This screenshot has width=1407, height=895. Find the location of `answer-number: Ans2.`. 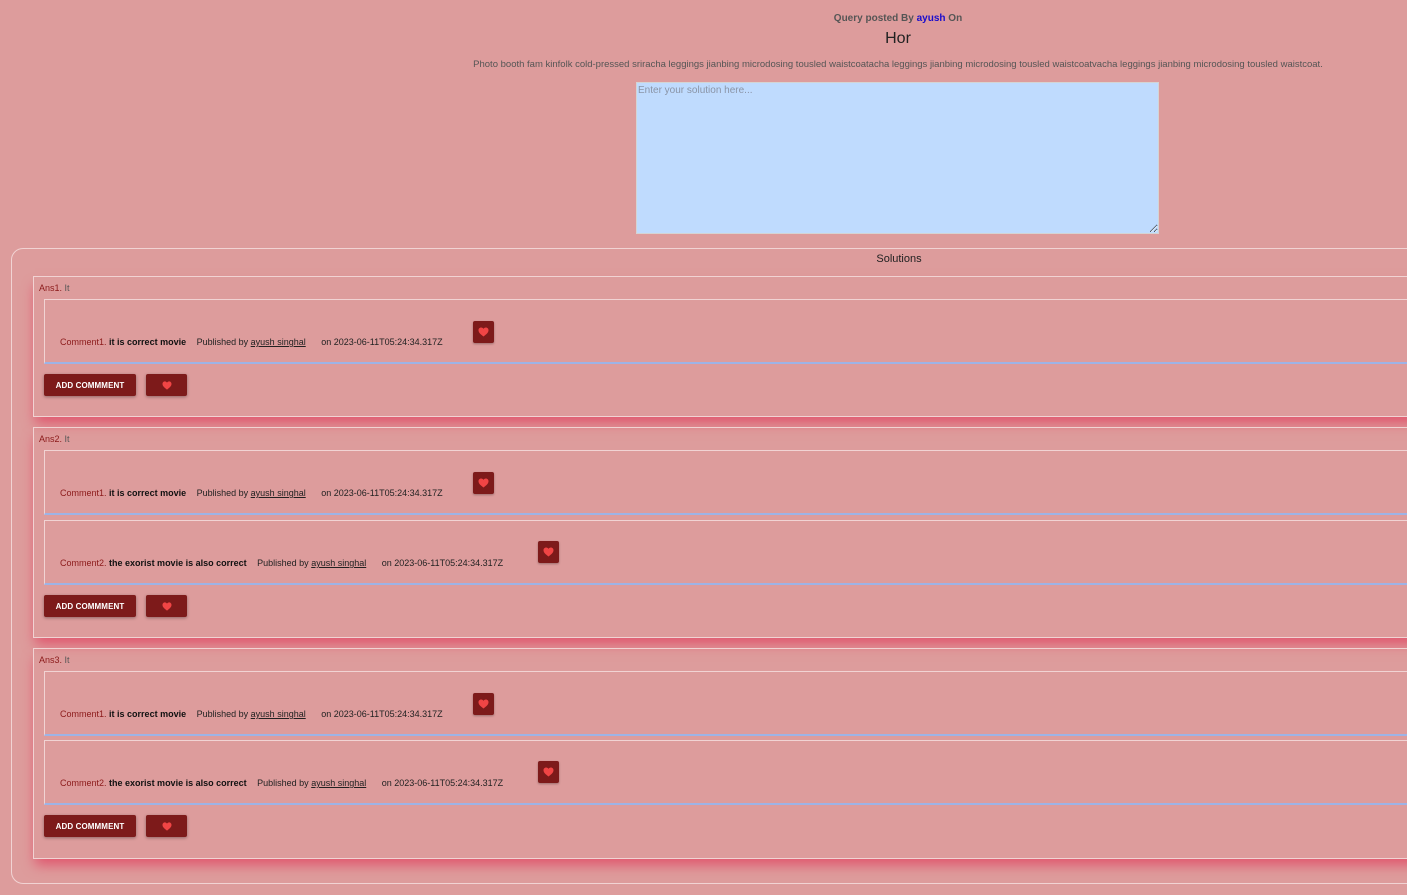

answer-number: Ans2. is located at coordinates (51, 439).